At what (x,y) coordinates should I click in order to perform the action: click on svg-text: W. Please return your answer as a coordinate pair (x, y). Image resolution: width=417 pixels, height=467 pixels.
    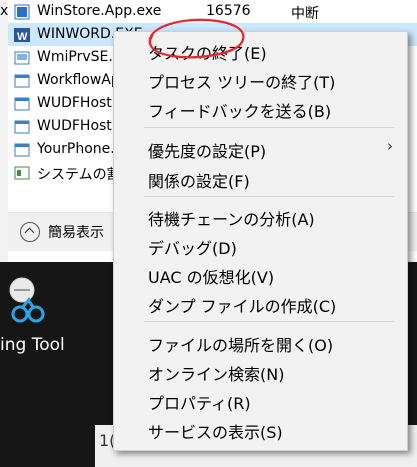
    Looking at the image, I should click on (22, 37).